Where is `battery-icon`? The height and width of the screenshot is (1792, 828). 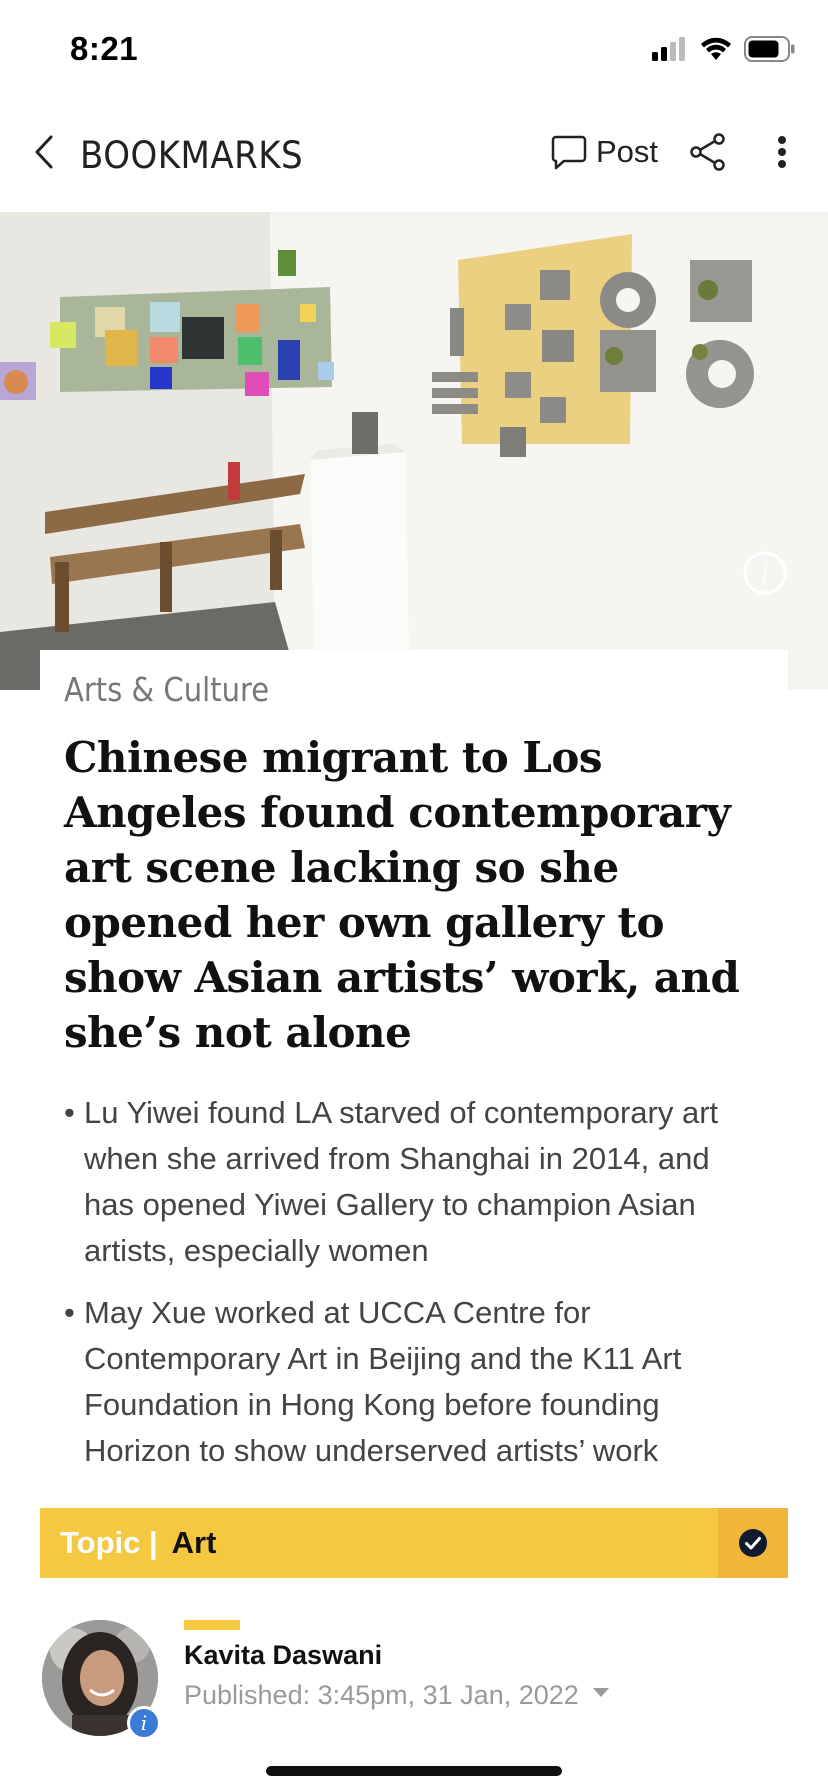 battery-icon is located at coordinates (769, 49).